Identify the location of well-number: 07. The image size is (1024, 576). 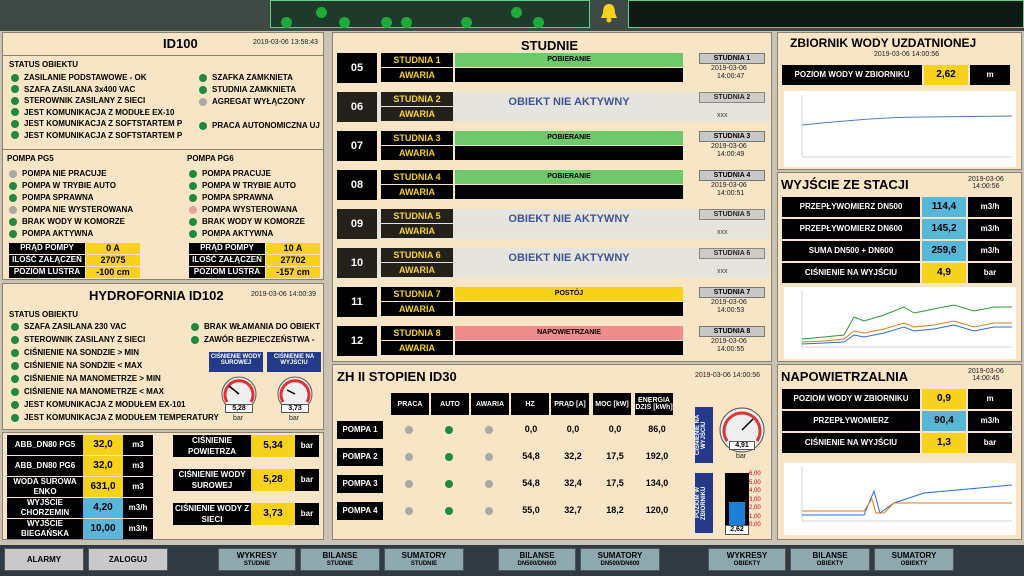
(357, 146).